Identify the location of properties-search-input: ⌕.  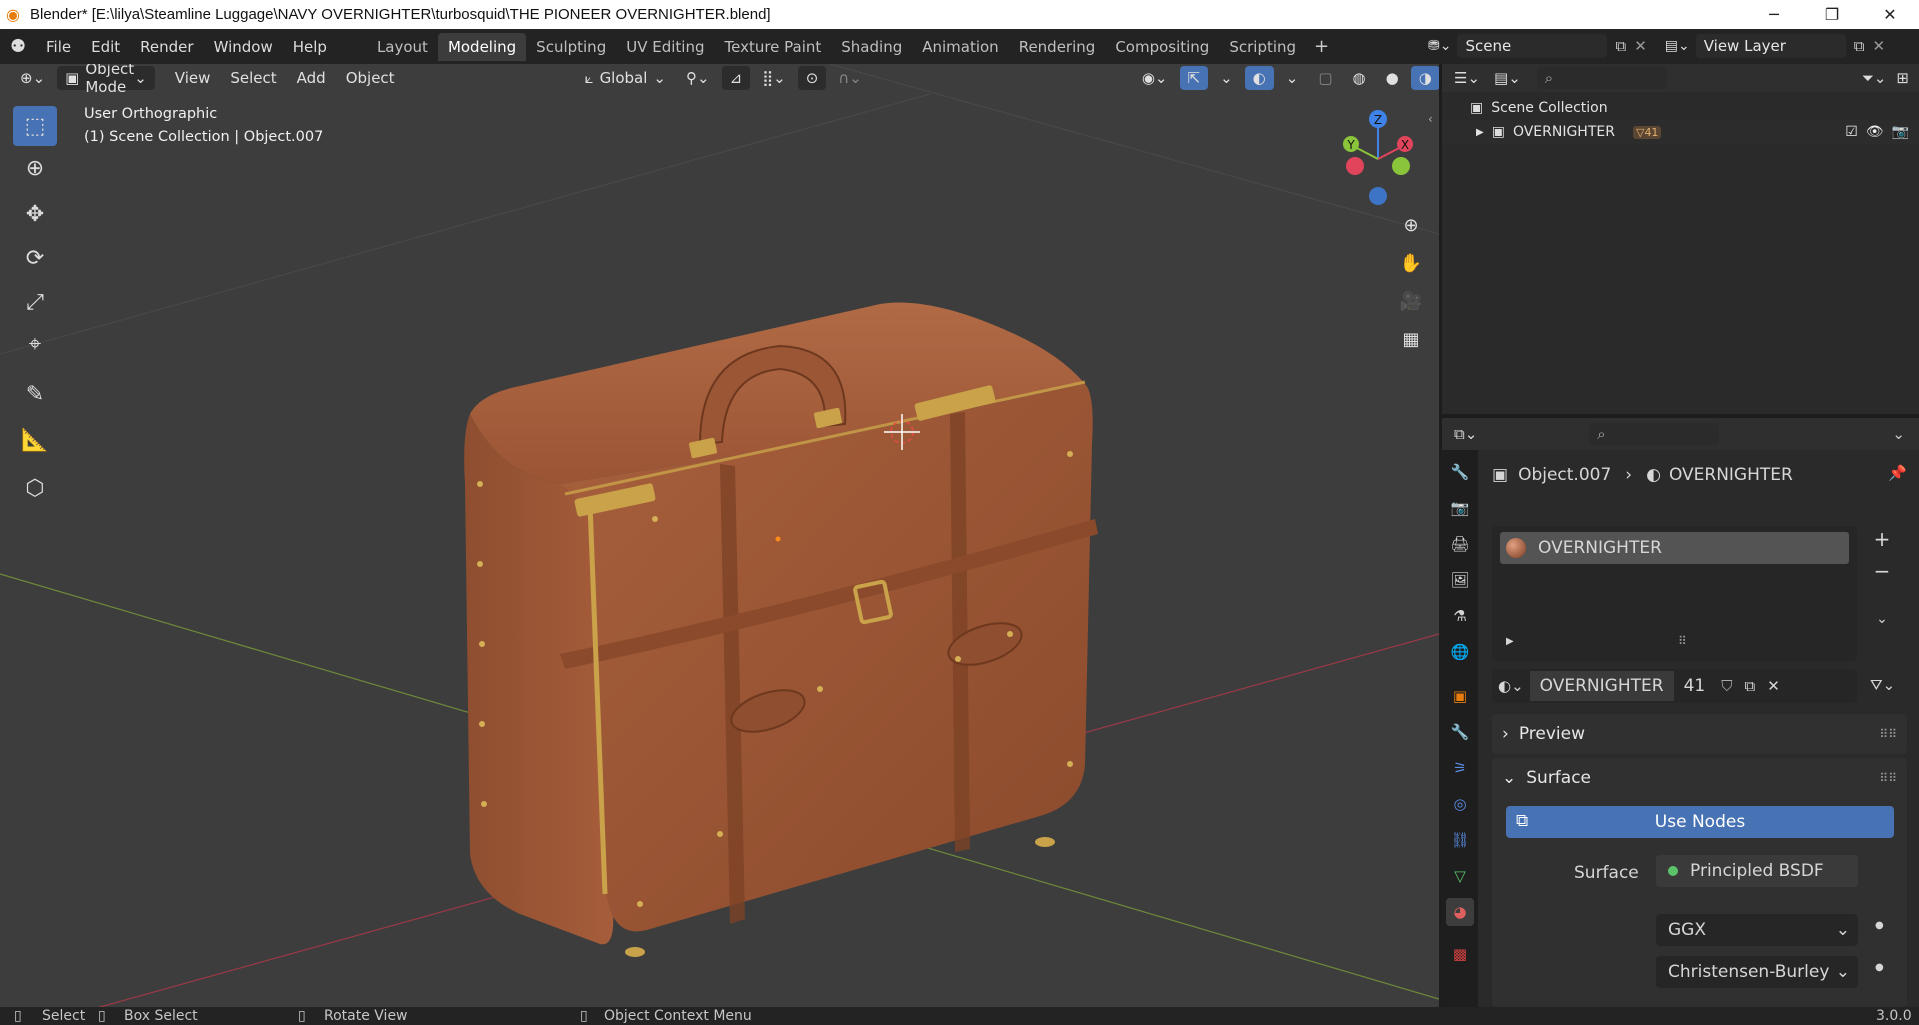
(1654, 434).